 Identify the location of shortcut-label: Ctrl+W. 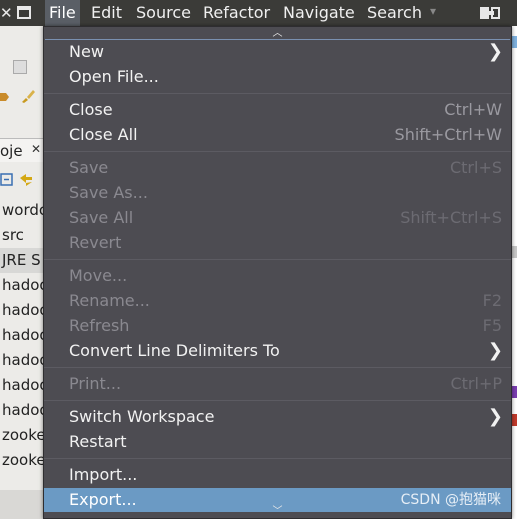
(473, 109).